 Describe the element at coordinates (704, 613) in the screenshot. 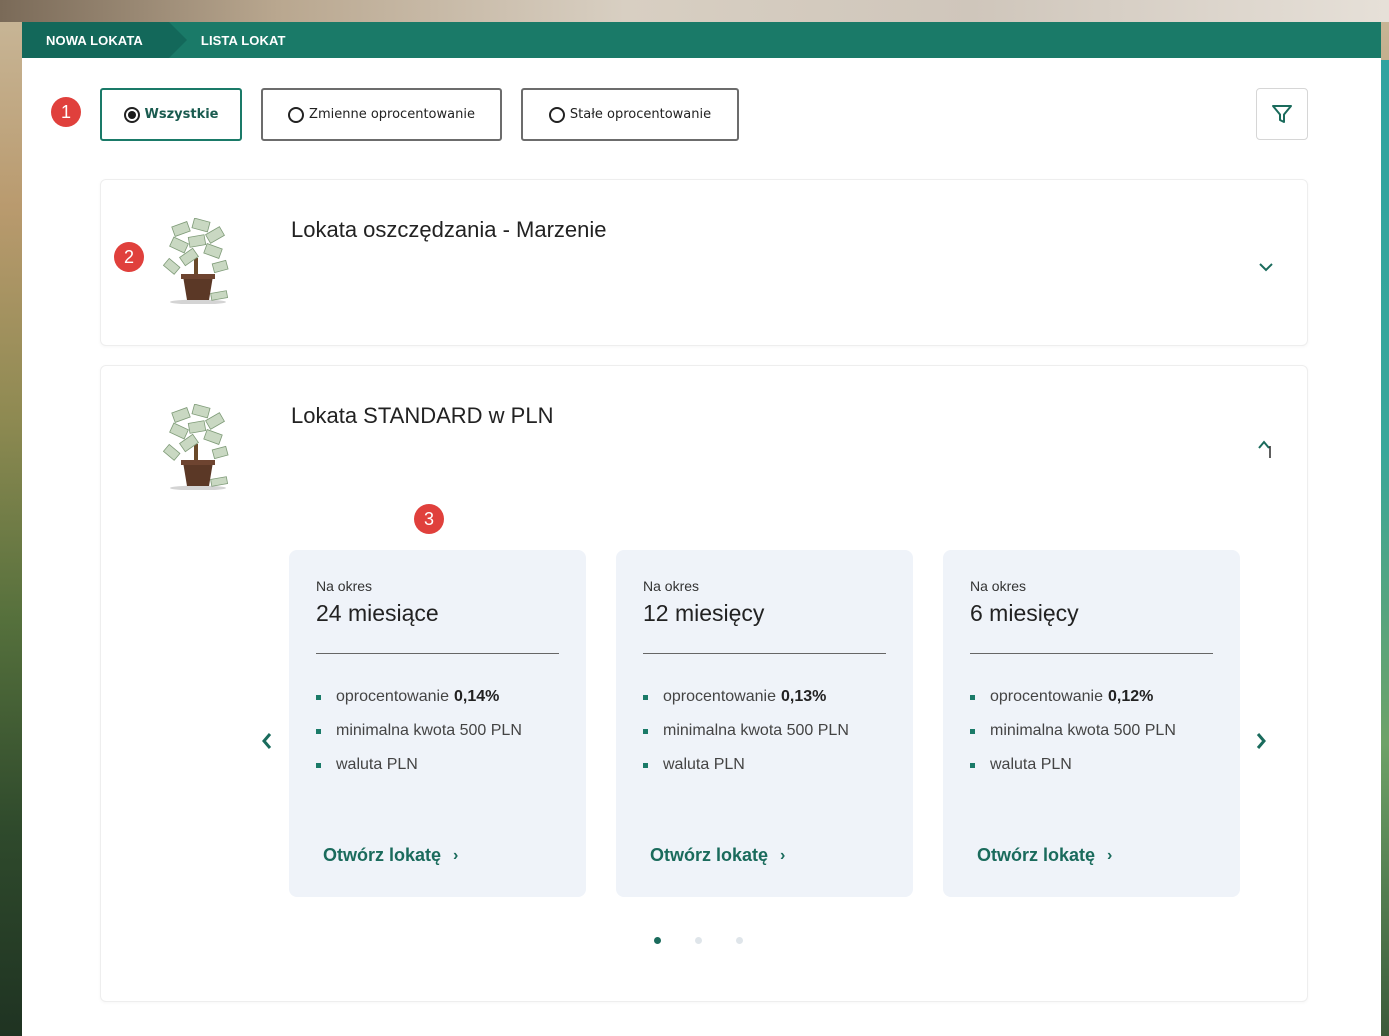

I see `period-value: 12 miesięcy` at that location.